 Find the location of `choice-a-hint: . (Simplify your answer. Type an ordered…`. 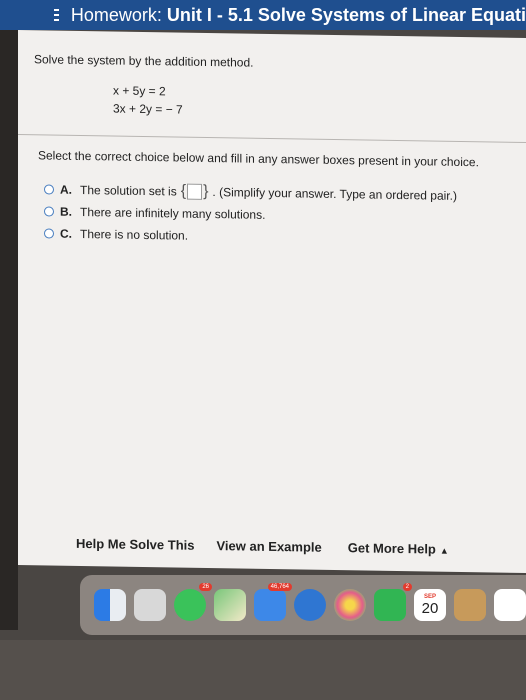

choice-a-hint: . (Simplify your answer. Type an ordered… is located at coordinates (334, 194).